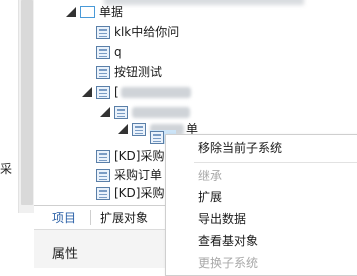 The image size is (357, 276). Describe the element at coordinates (65, 254) in the screenshot. I see `properties-title: 属性` at that location.